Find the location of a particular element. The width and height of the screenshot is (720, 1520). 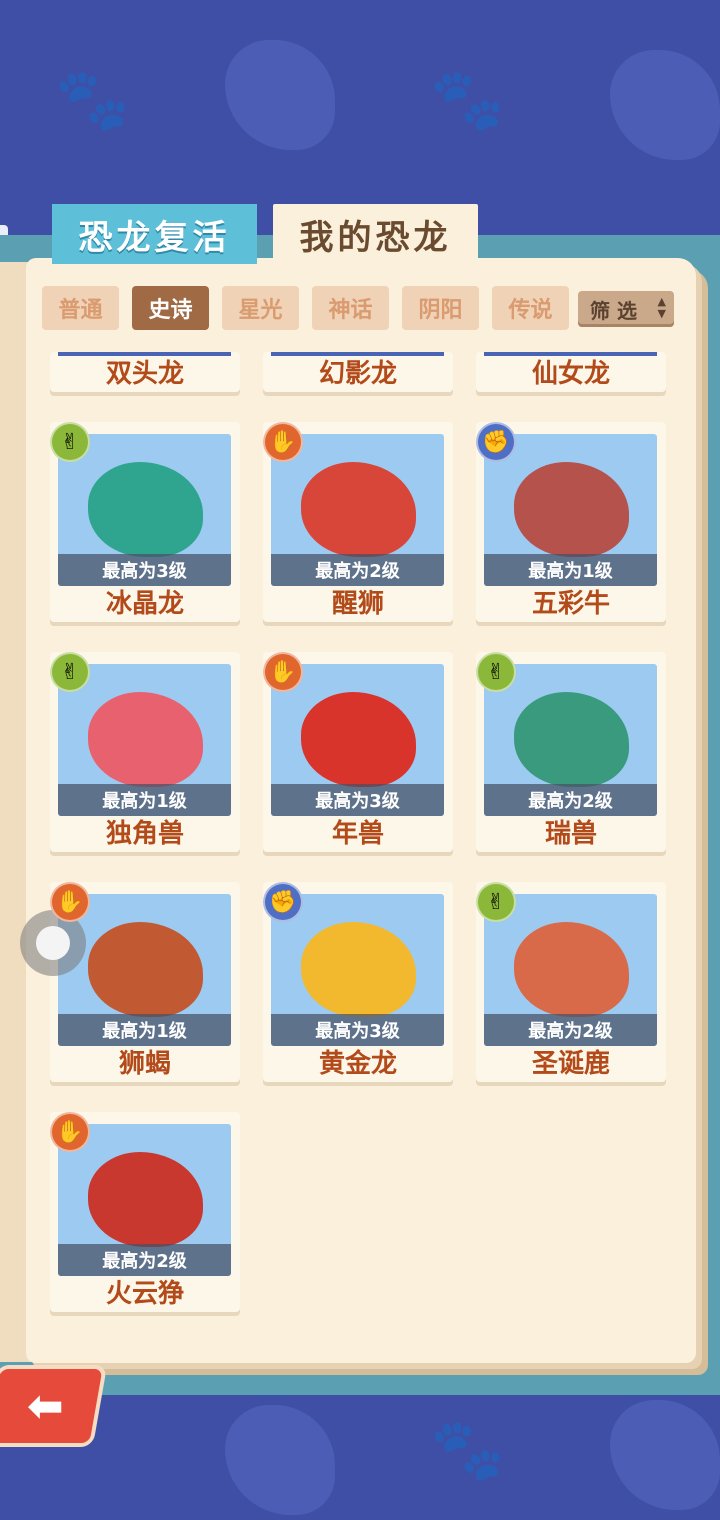

dino-name: 双头龙 is located at coordinates (144, 374).